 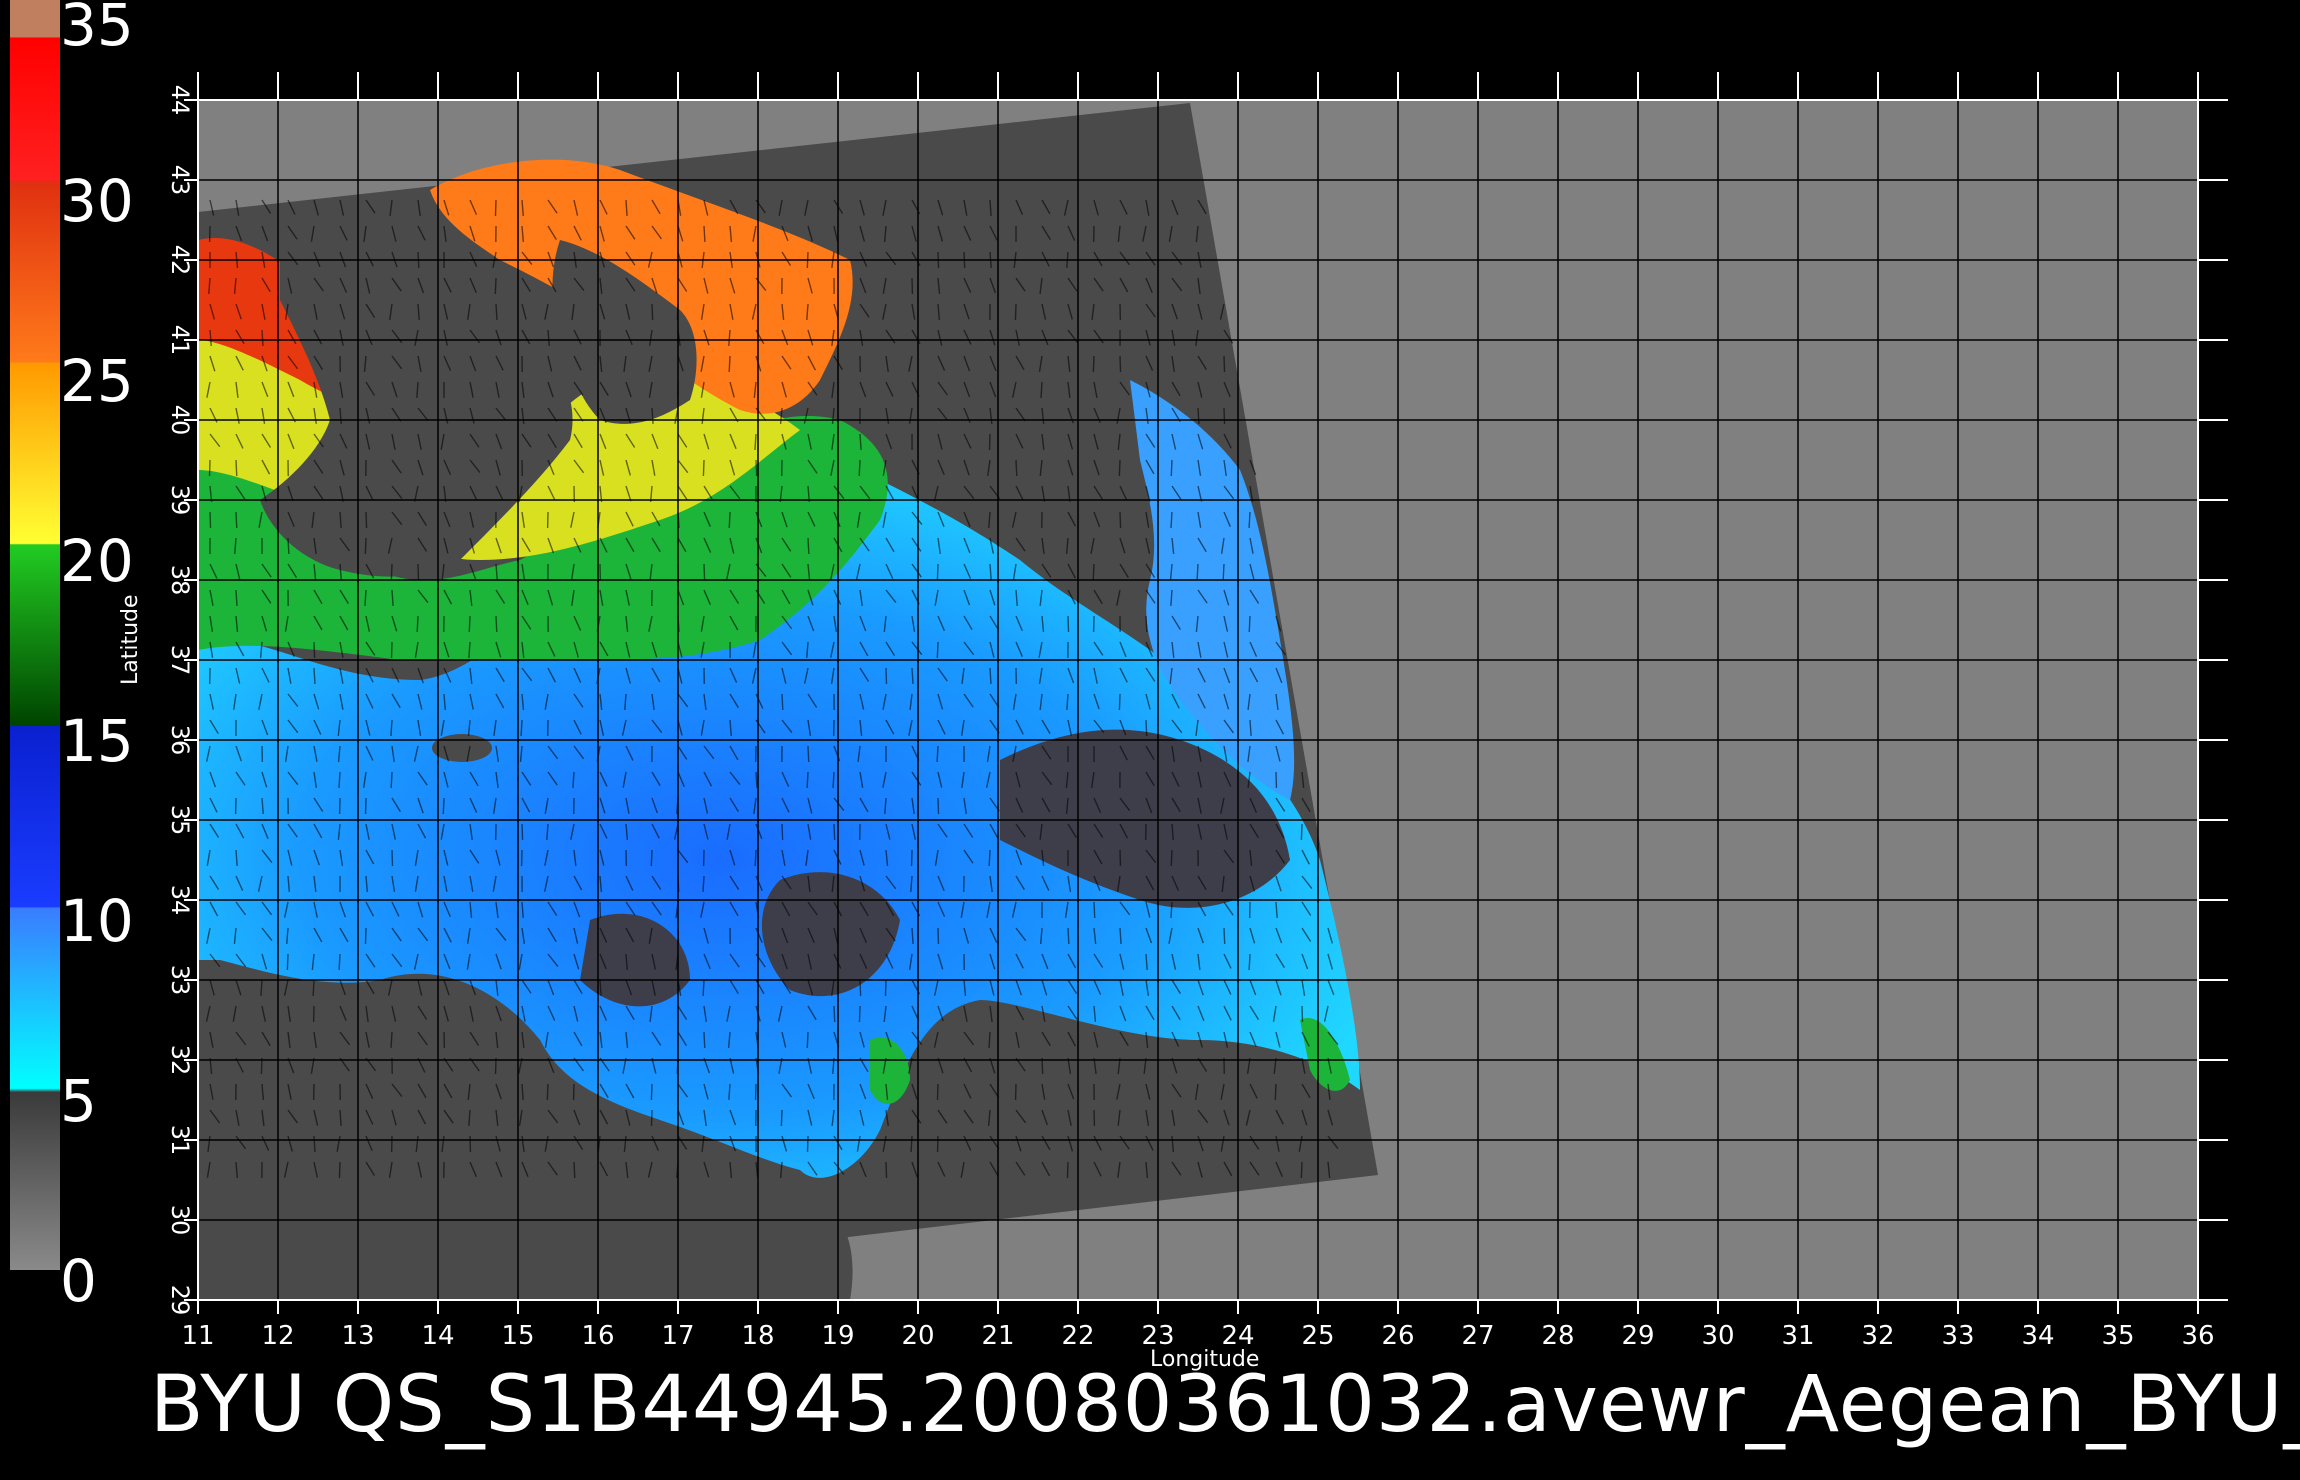 I want to click on longitude-tick-label: 32, so click(x=1877, y=1336).